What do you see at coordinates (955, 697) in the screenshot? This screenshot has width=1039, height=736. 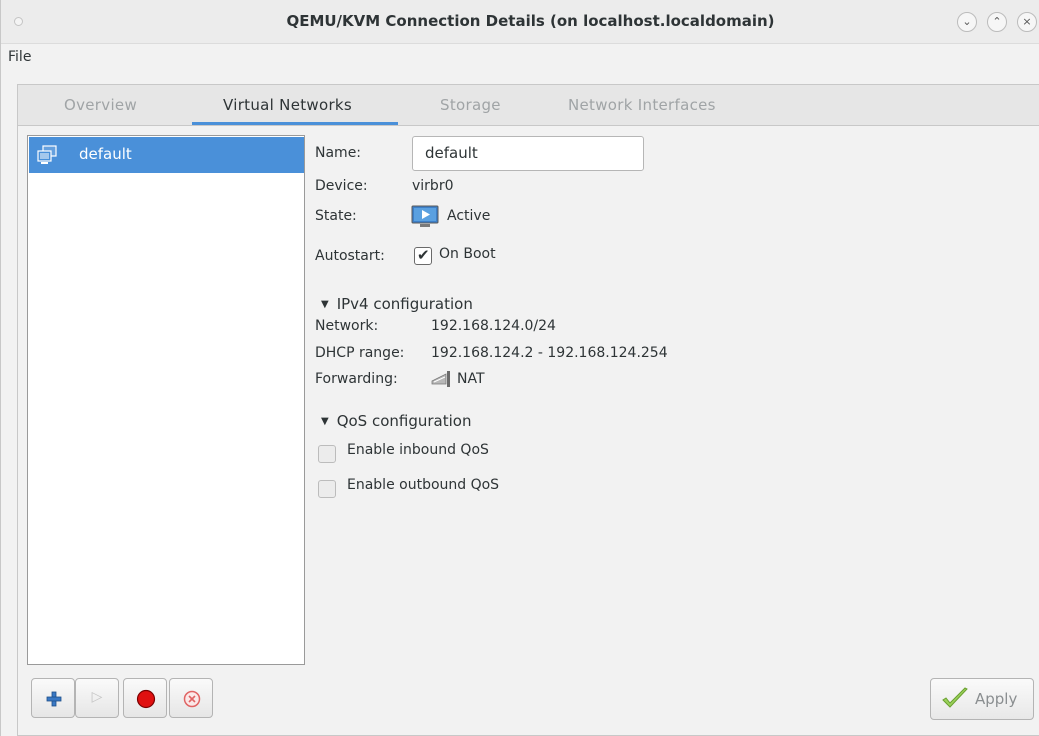 I see `check-icon` at bounding box center [955, 697].